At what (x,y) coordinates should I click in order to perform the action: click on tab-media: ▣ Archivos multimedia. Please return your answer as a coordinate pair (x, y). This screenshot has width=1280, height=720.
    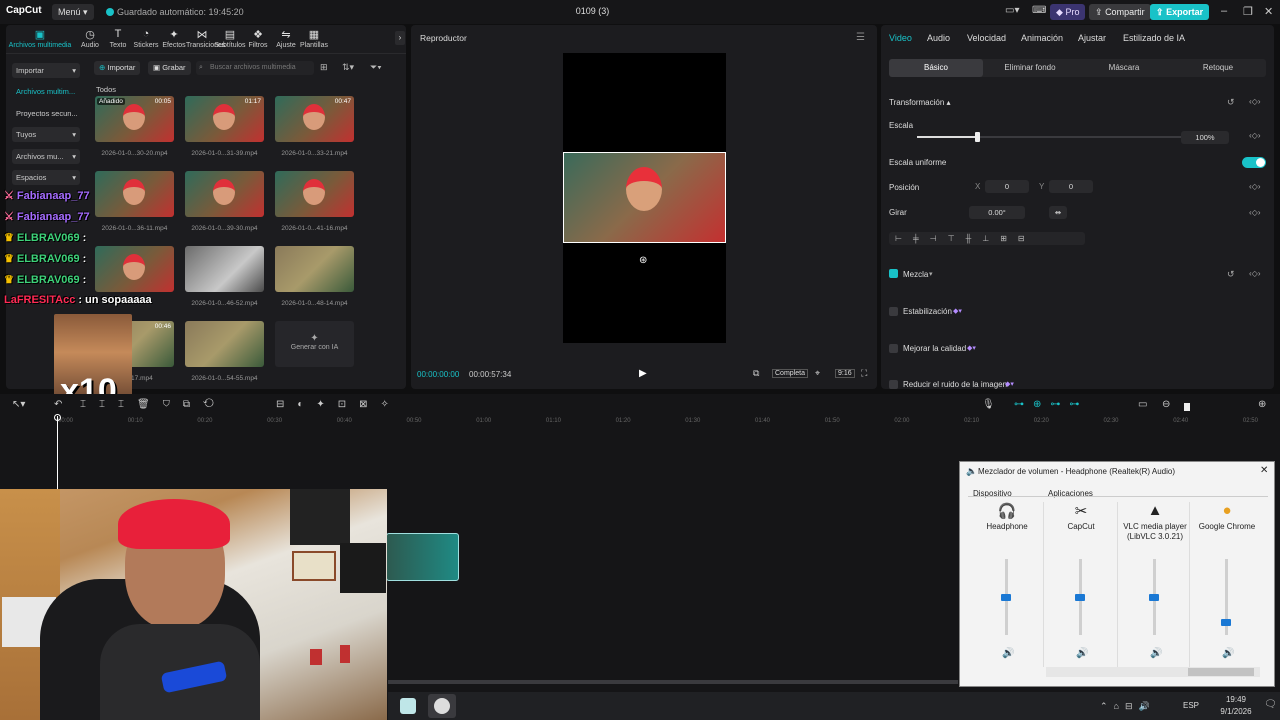
    Looking at the image, I should click on (40, 38).